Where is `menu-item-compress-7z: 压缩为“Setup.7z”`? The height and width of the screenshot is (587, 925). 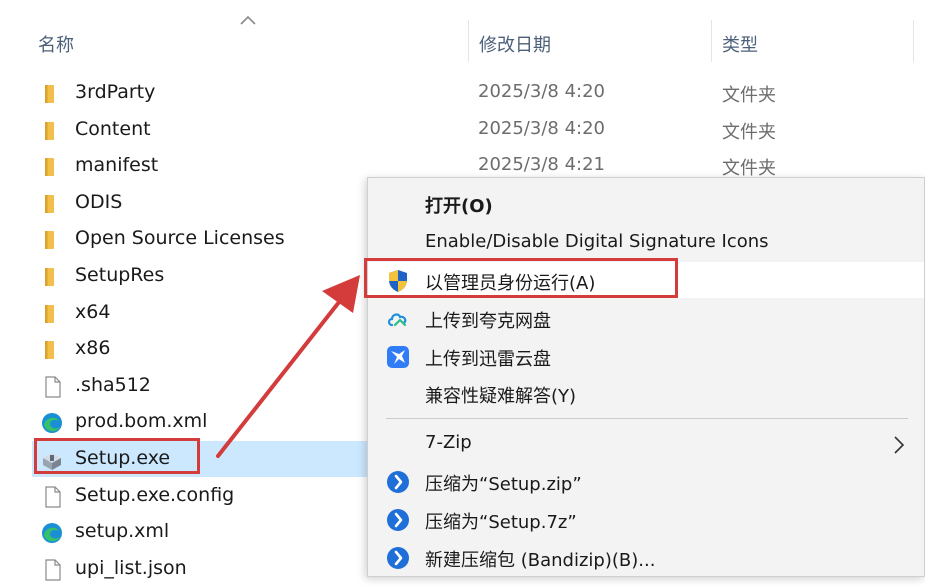
menu-item-compress-7z: 压缩为“Setup.7z” is located at coordinates (646, 519).